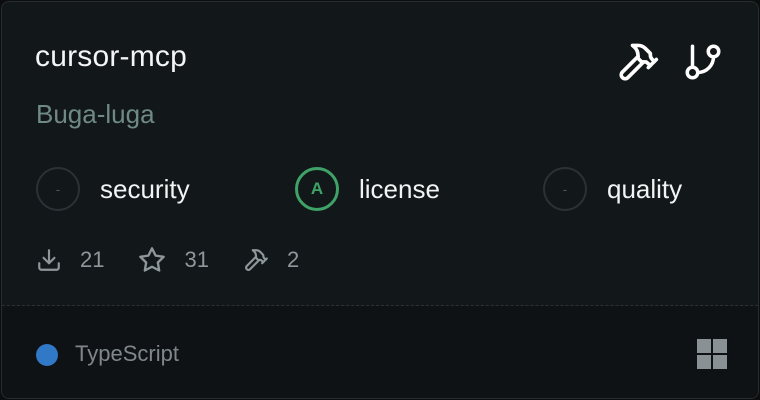 This screenshot has height=400, width=760. What do you see at coordinates (92, 259) in the screenshot?
I see `downloads-count: 21` at bounding box center [92, 259].